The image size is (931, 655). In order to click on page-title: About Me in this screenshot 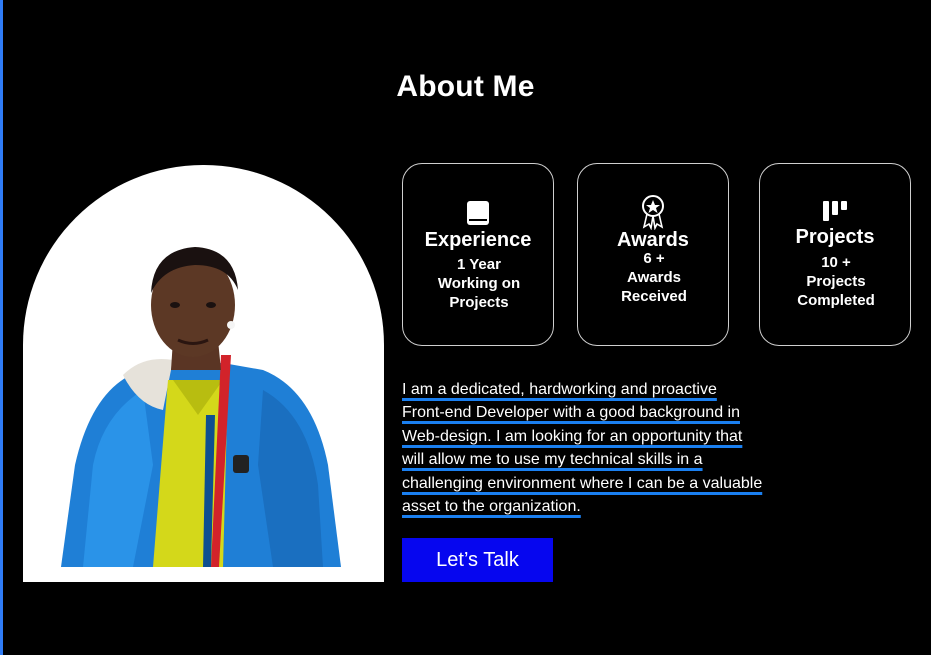, I will do `click(465, 86)`.